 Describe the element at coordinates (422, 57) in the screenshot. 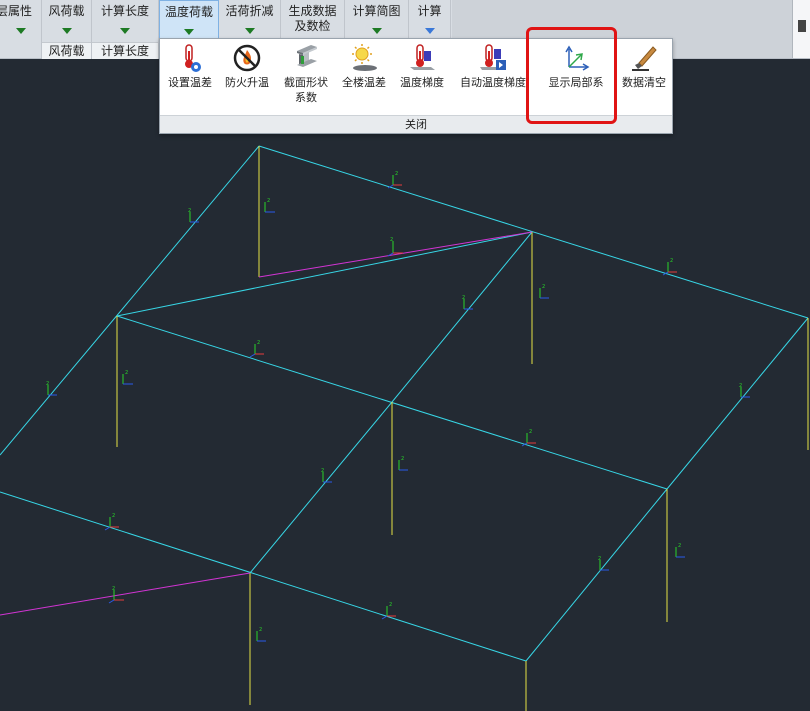

I see `thermometer-slab-icon` at that location.